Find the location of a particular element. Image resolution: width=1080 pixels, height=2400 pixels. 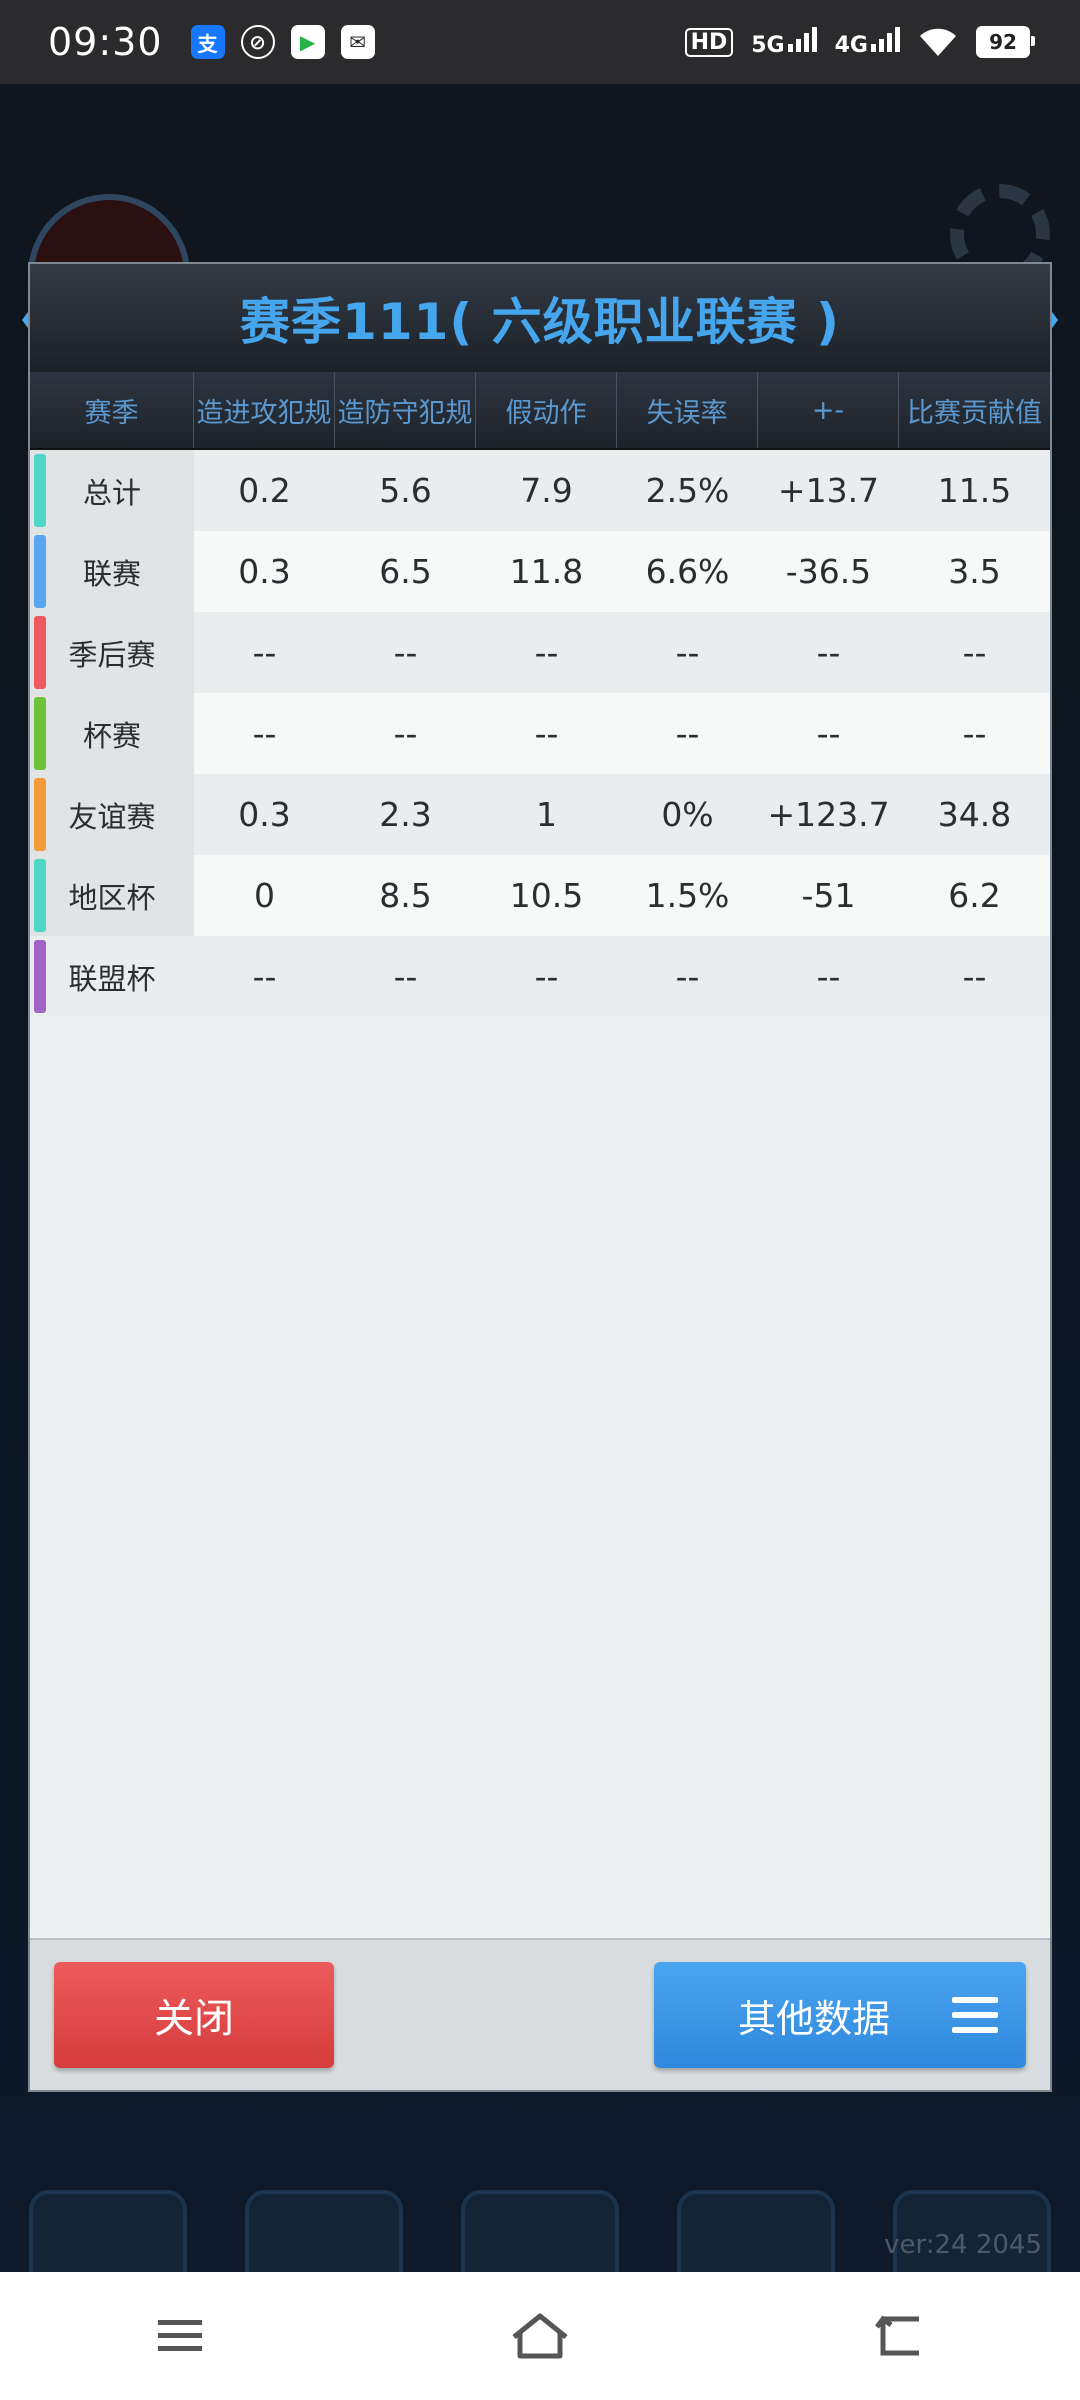

row-label-text: 友谊赛 is located at coordinates (112, 816).